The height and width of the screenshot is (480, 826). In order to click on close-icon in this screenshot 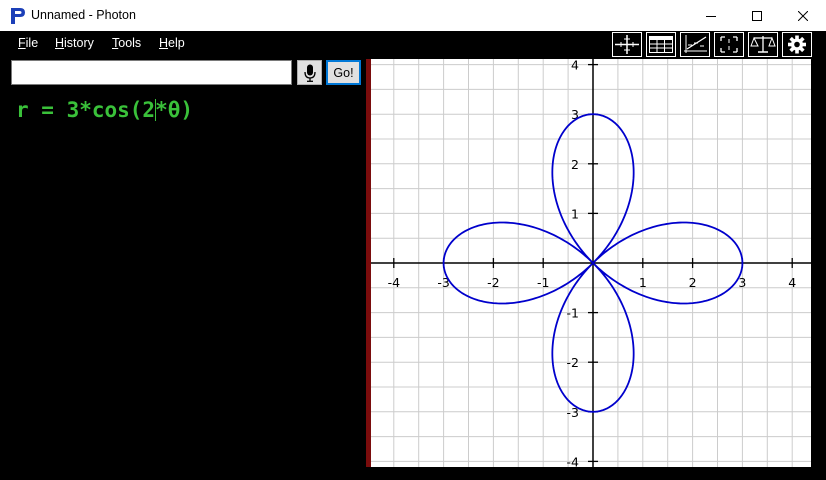, I will do `click(803, 15)`.